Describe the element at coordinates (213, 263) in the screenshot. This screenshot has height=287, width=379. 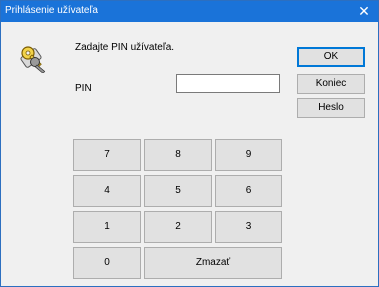
I see `clear-button: Zmazať` at that location.